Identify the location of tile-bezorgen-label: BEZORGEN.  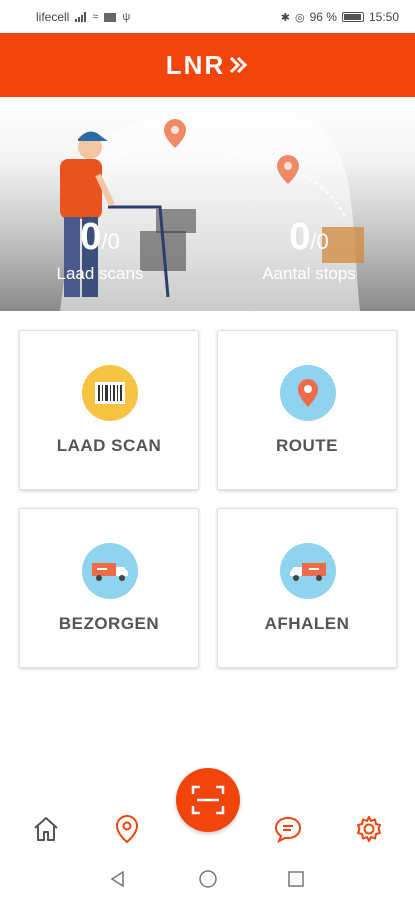
(109, 623).